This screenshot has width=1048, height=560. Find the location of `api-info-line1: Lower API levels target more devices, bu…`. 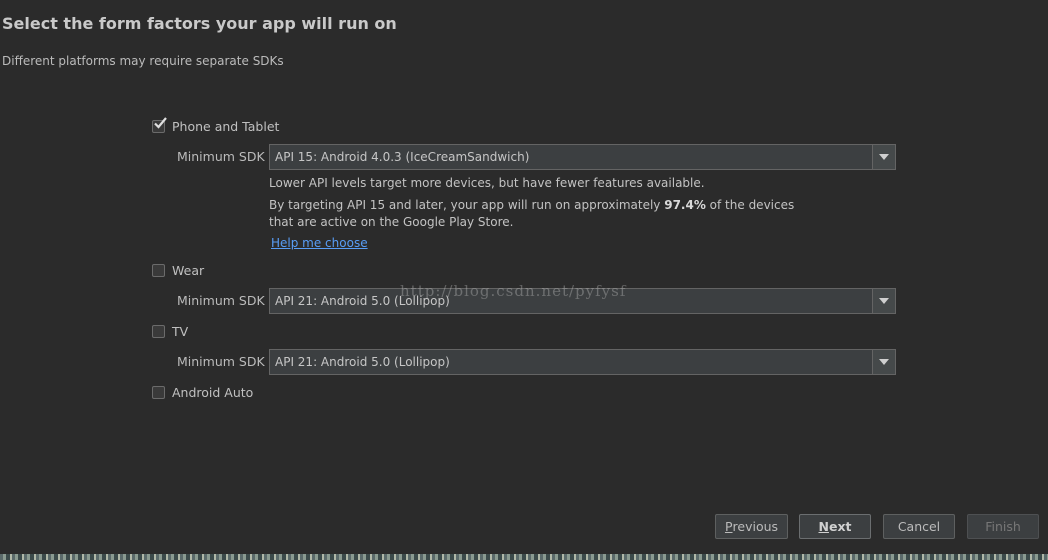

api-info-line1: Lower API levels target more devices, bu… is located at coordinates (487, 183).